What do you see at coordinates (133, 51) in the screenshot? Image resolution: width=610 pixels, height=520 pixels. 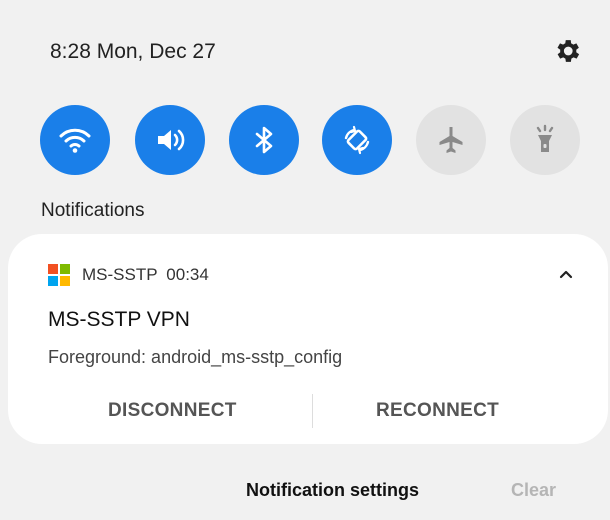 I see `date-time: 8:28 Mon, Dec 27` at bounding box center [133, 51].